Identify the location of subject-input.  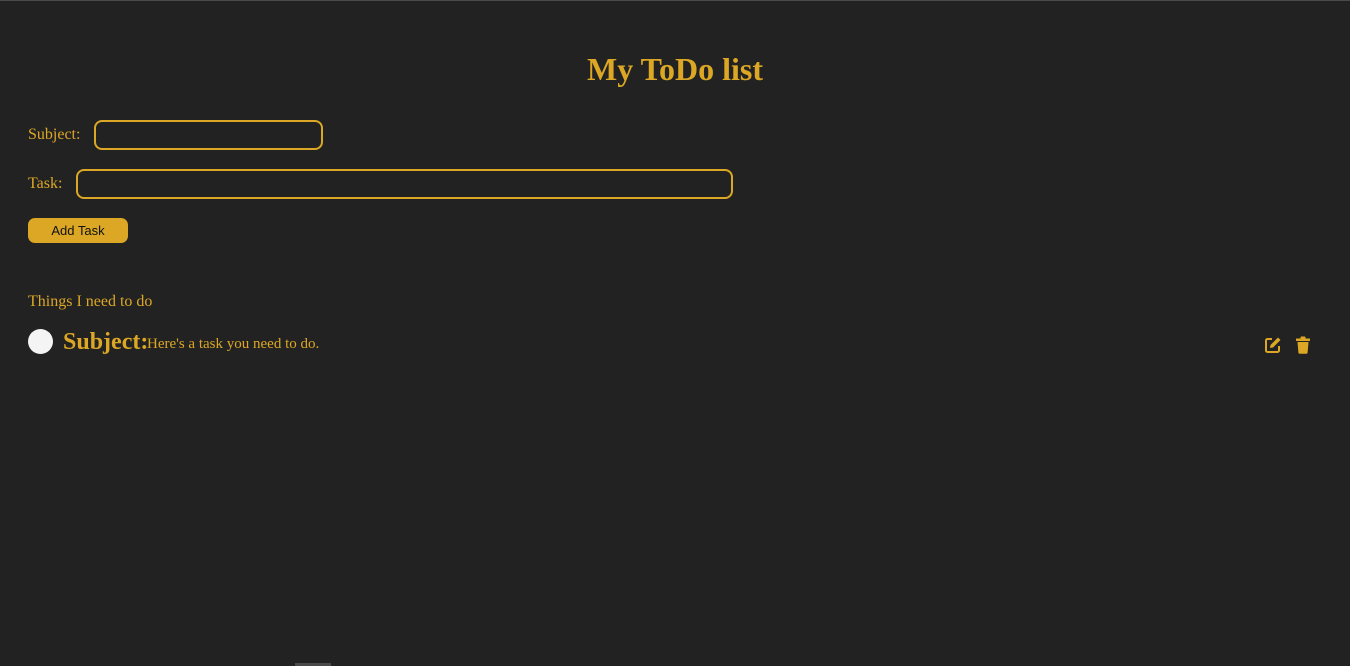
(209, 135).